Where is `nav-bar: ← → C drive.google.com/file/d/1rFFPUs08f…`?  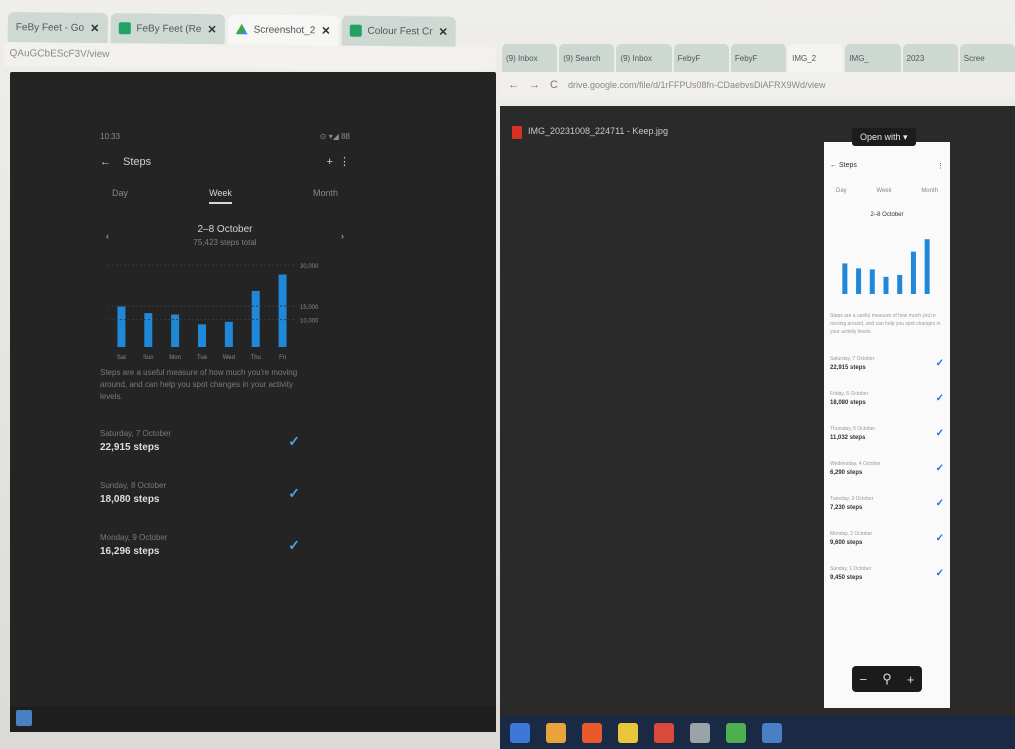 nav-bar: ← → C drive.google.com/file/d/1rFFPUs08f… is located at coordinates (757, 85).